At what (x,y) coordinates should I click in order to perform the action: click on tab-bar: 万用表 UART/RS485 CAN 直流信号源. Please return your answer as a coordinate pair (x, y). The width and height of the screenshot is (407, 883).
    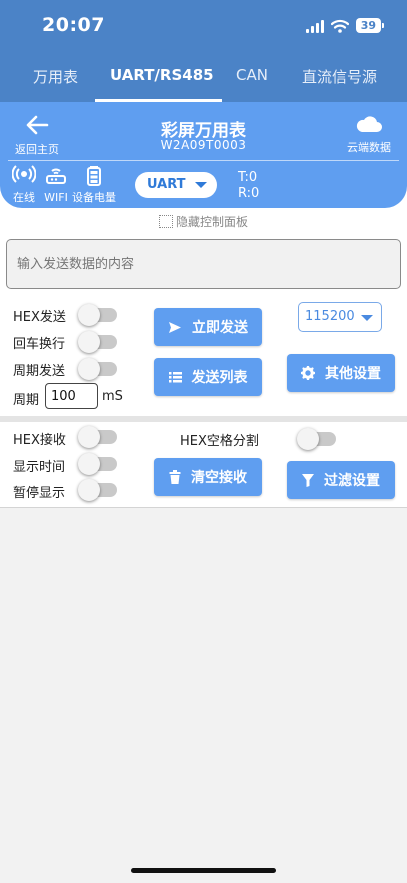
    Looking at the image, I should click on (203, 78).